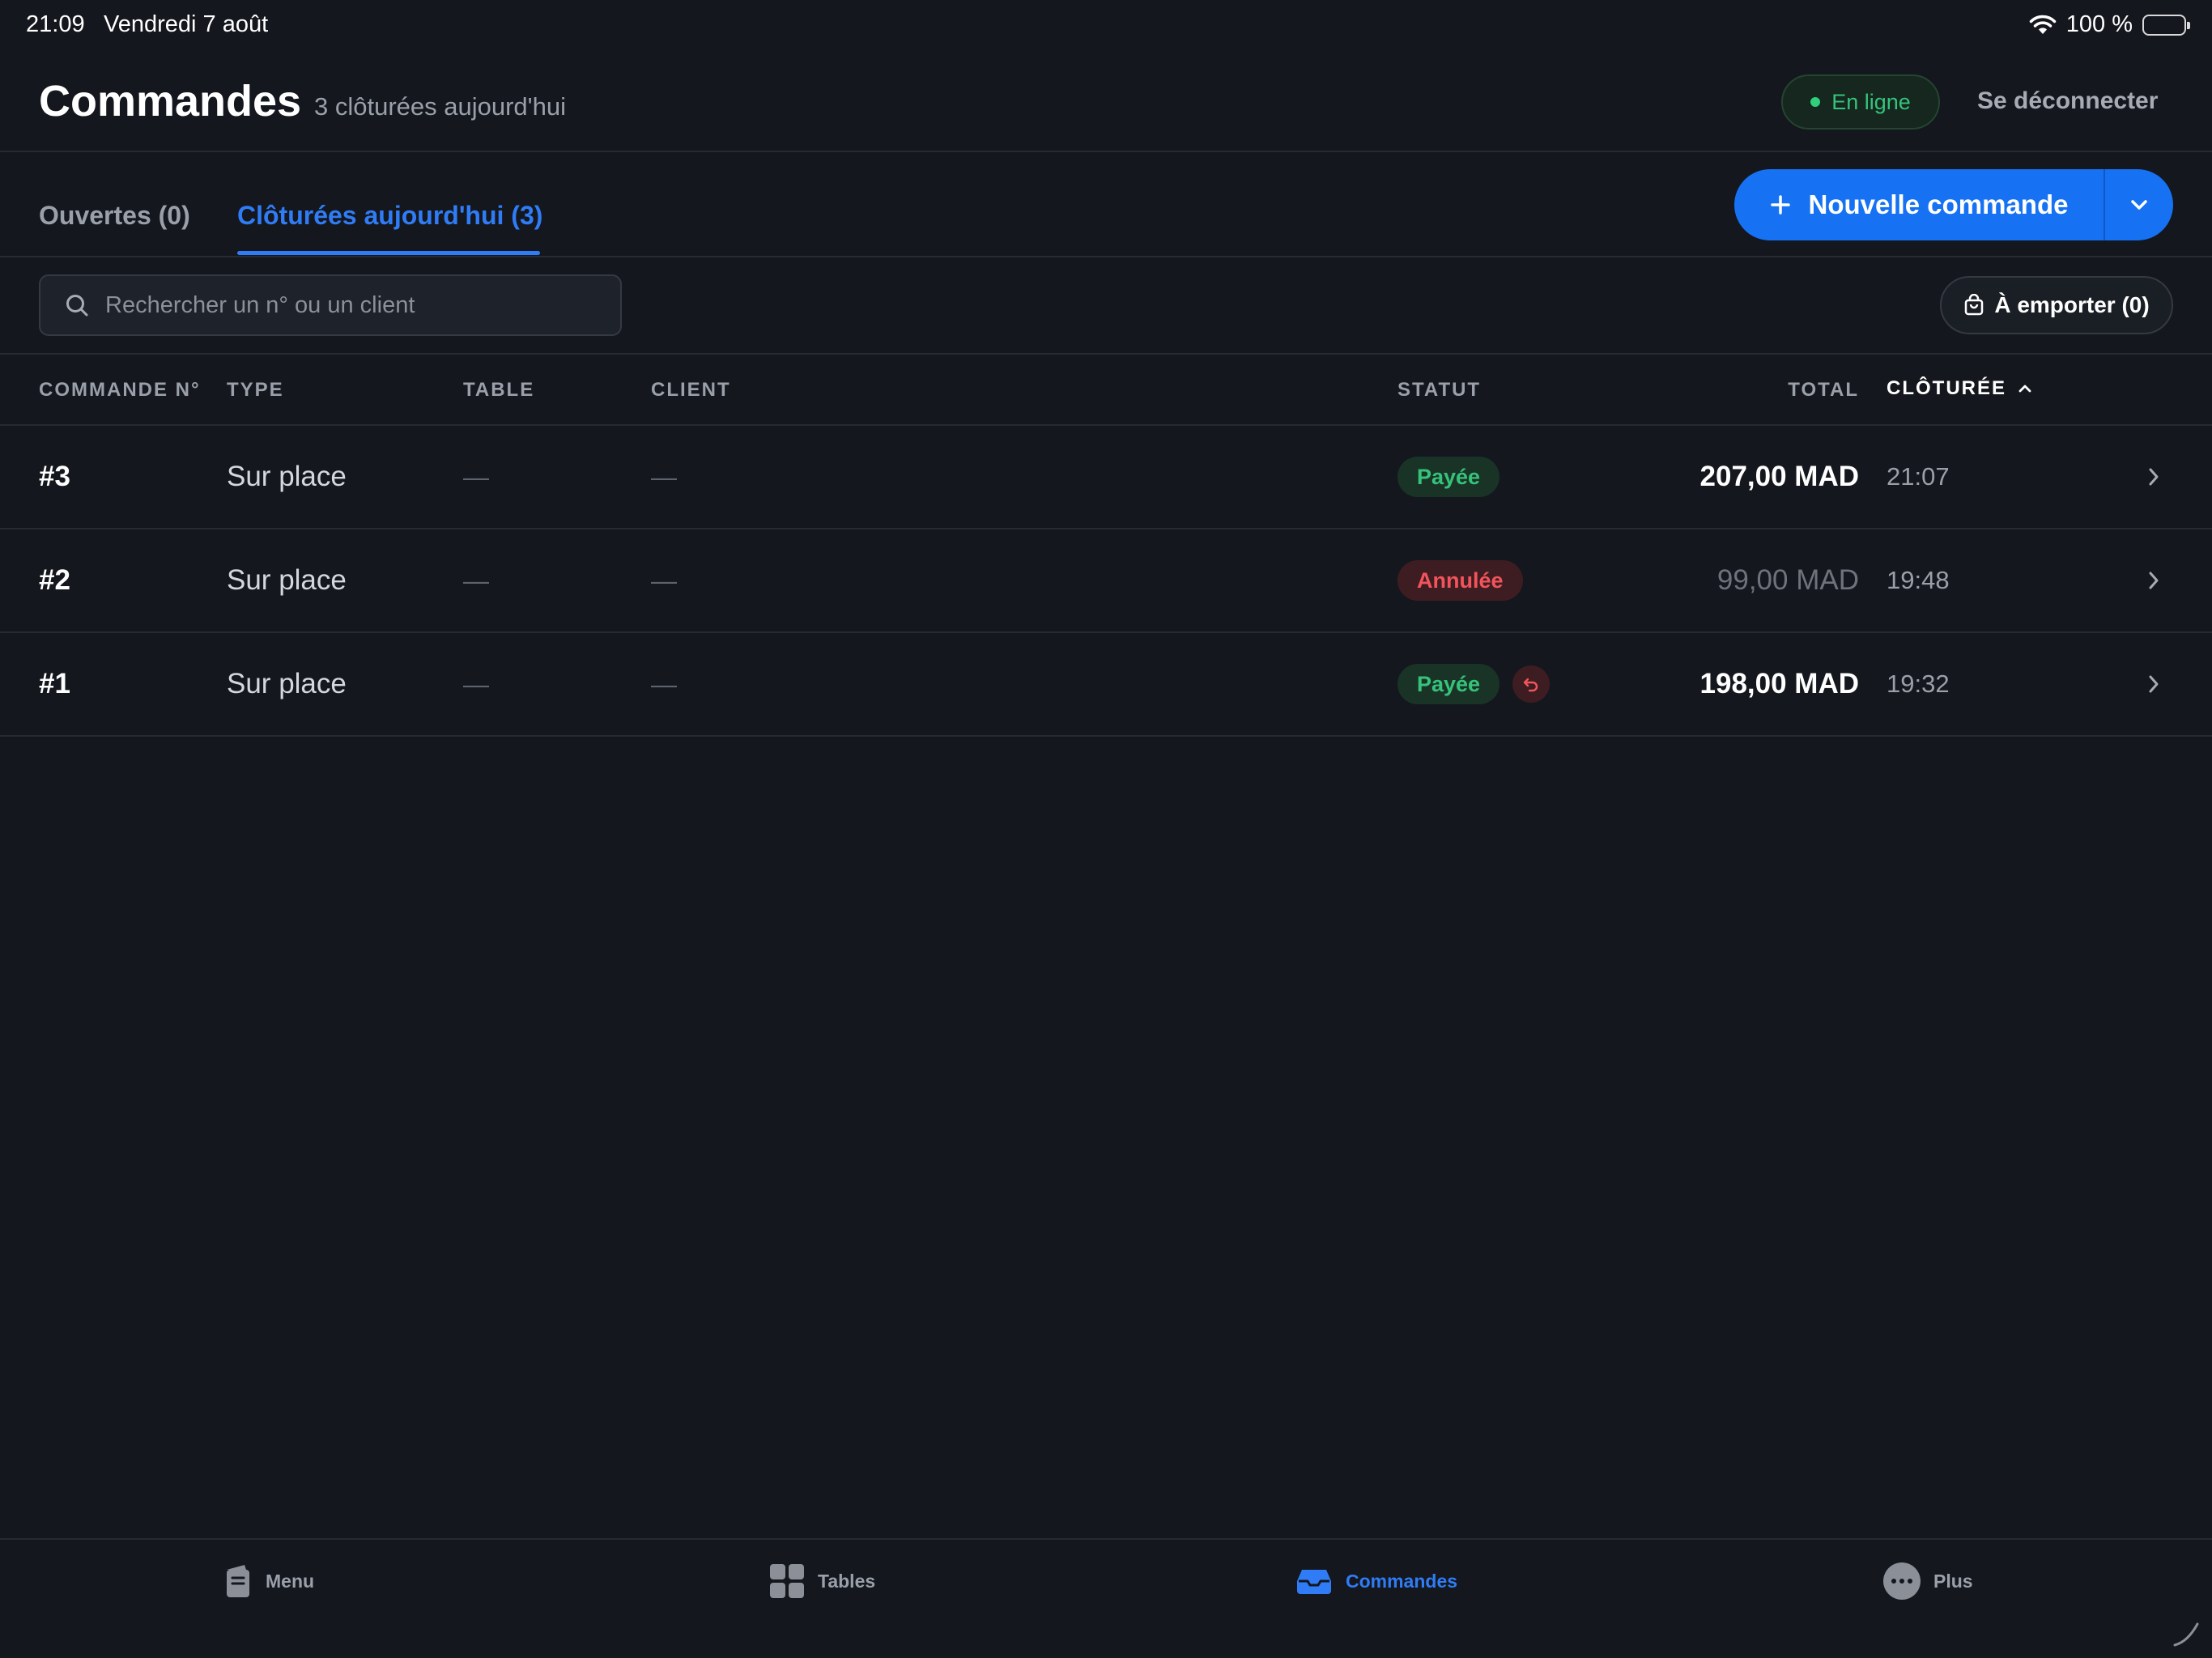  Describe the element at coordinates (186, 24) in the screenshot. I see `status-date: Vendredi 7 août` at that location.